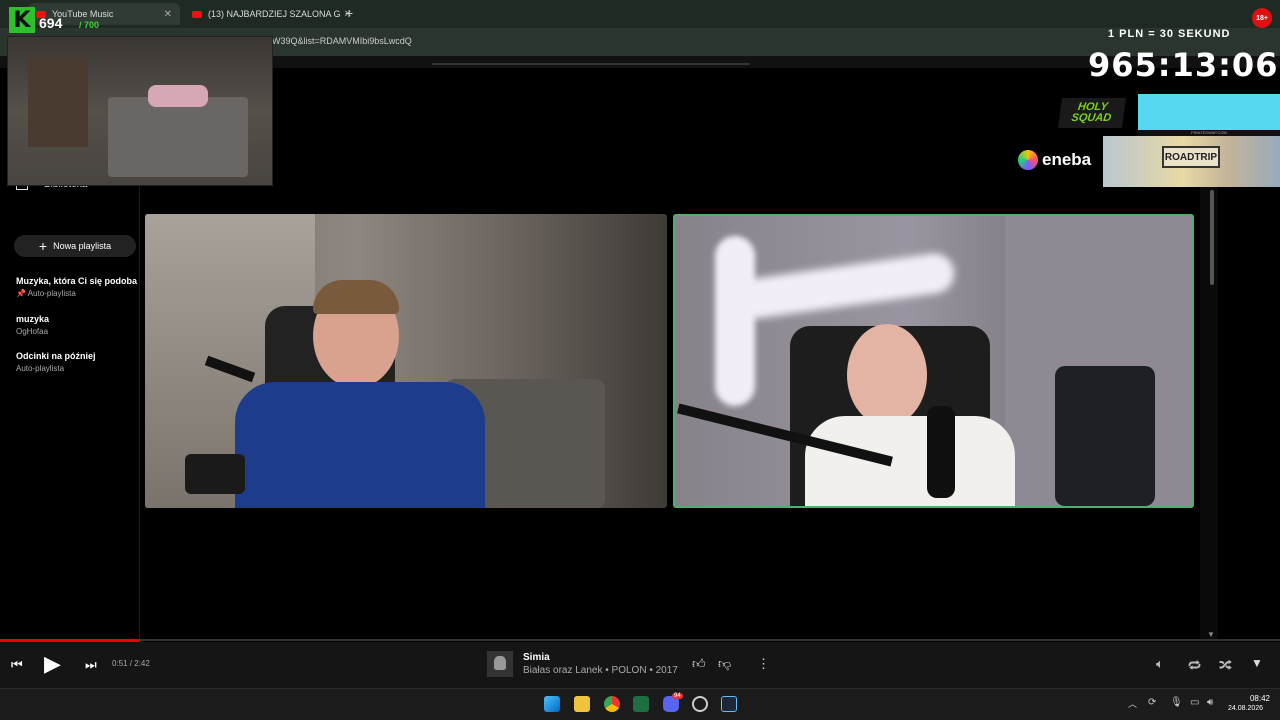 The image size is (1280, 720). Describe the element at coordinates (56, 356) in the screenshot. I see `playlist-title: Odcinki na później` at that location.